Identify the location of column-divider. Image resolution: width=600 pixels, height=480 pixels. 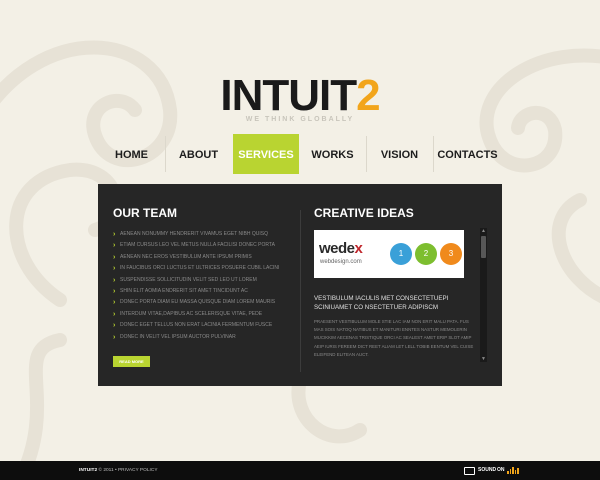
(300, 291).